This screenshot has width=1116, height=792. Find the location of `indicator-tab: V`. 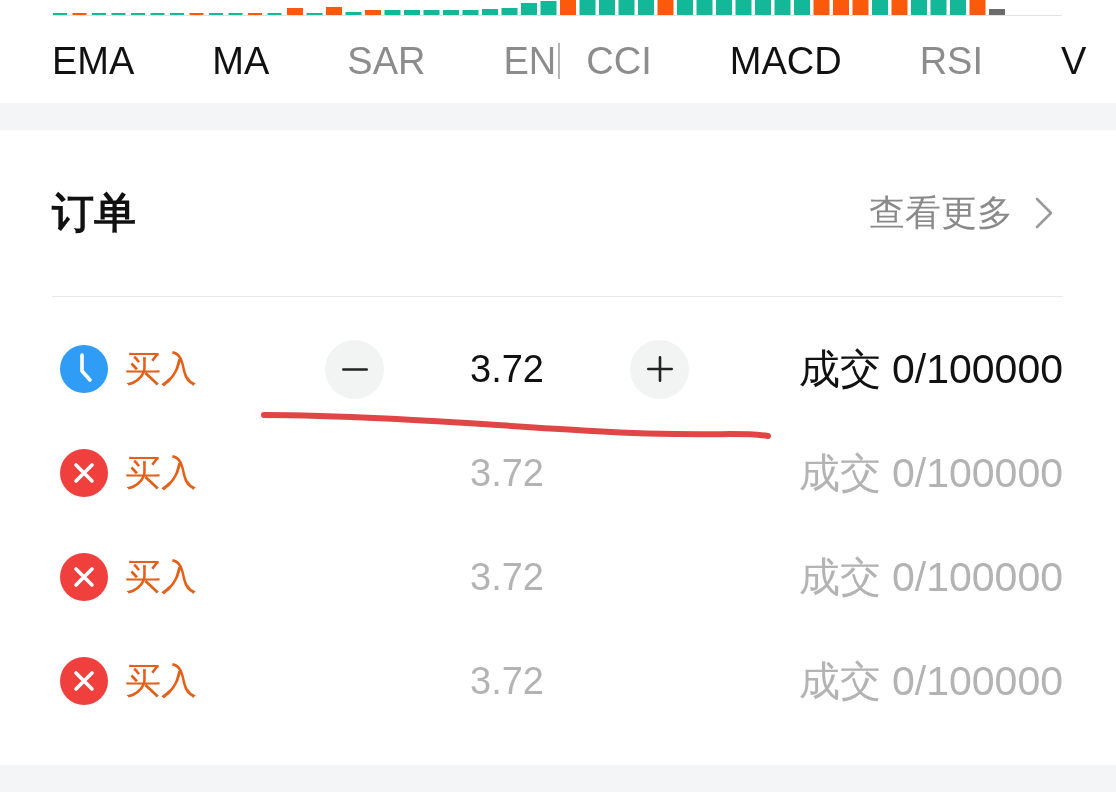

indicator-tab: V is located at coordinates (1074, 60).